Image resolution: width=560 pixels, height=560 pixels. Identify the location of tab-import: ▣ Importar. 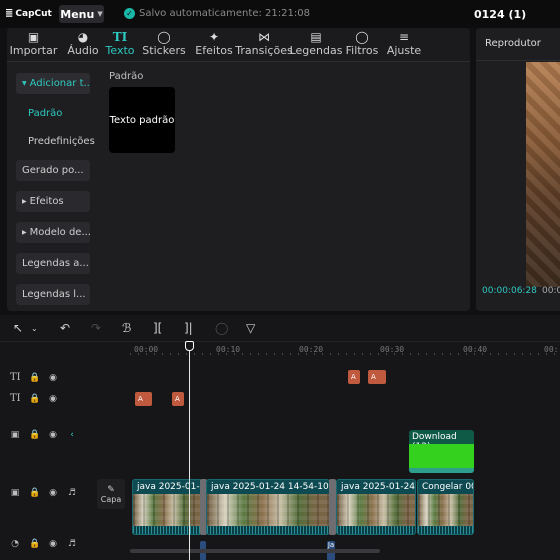
(33, 46).